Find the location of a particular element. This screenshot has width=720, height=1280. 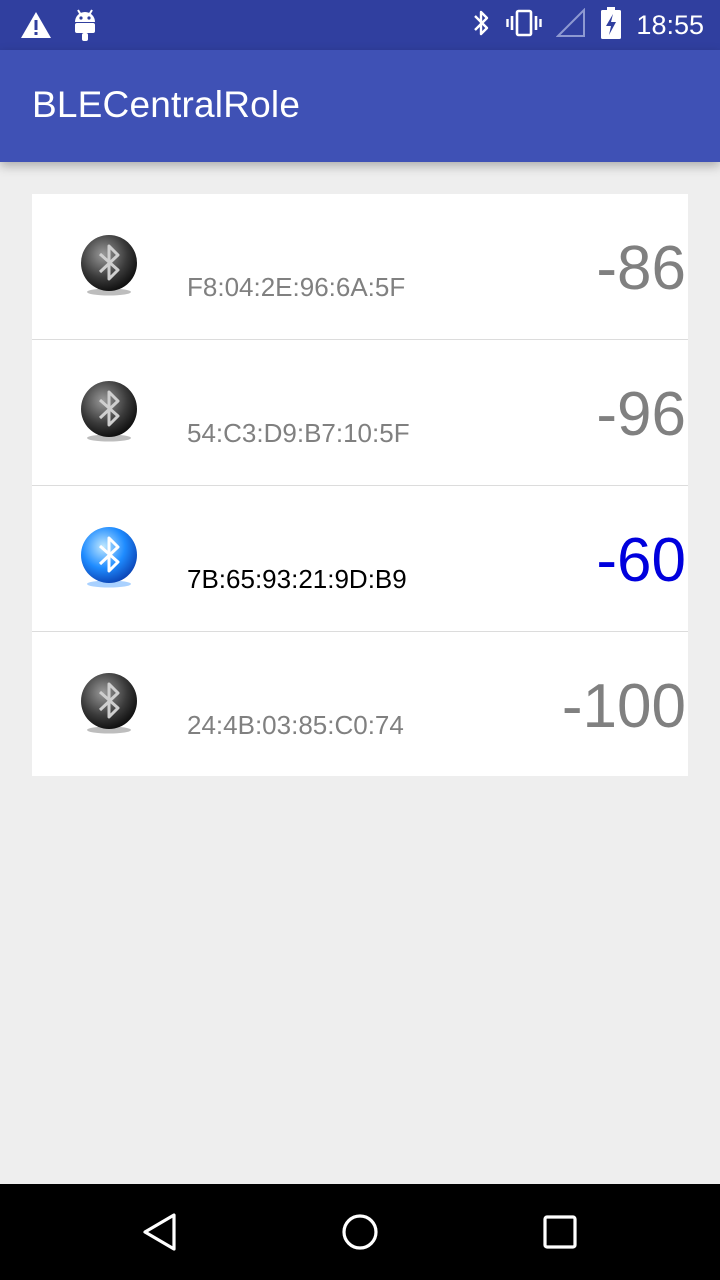

app-bar: BLECentralRole is located at coordinates (360, 106).